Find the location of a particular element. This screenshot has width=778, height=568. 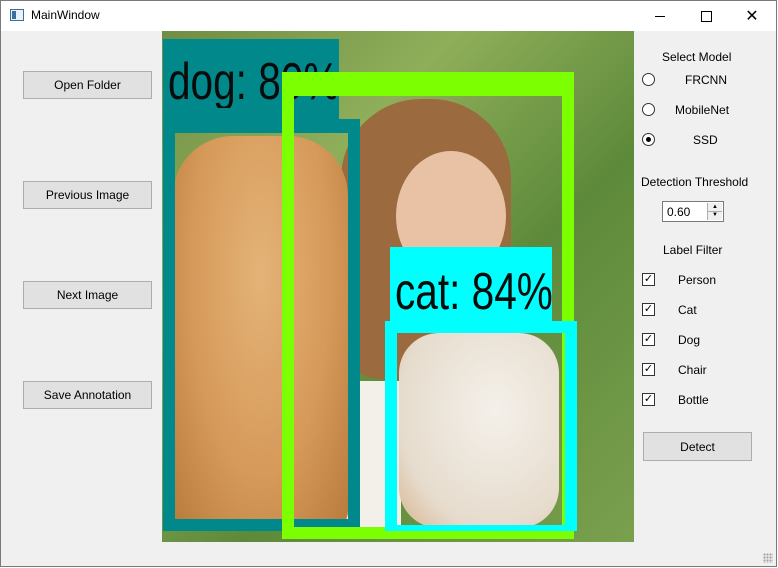

minimize-icon is located at coordinates (660, 16).